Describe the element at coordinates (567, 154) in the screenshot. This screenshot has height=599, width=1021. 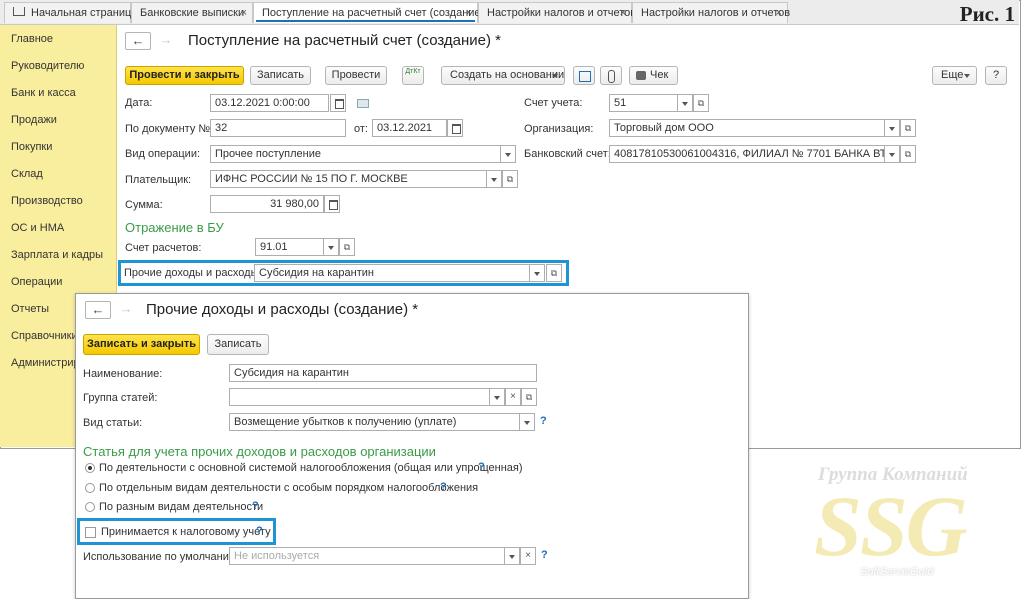
I see `bank-account-label: Банковский счет:` at that location.